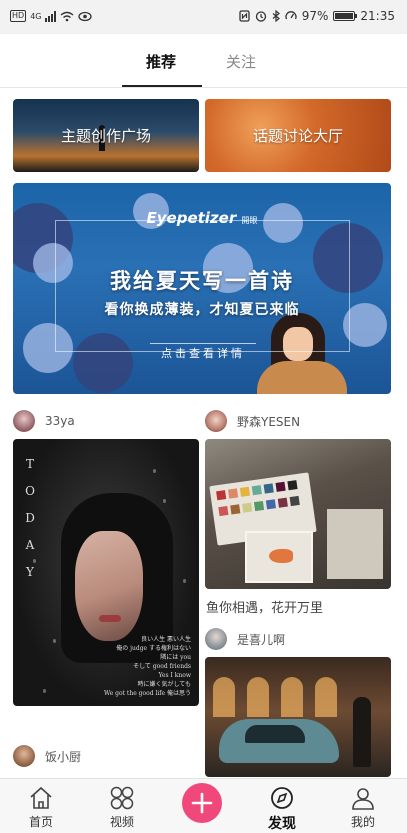  What do you see at coordinates (41, 798) in the screenshot?
I see `home-icon` at bounding box center [41, 798].